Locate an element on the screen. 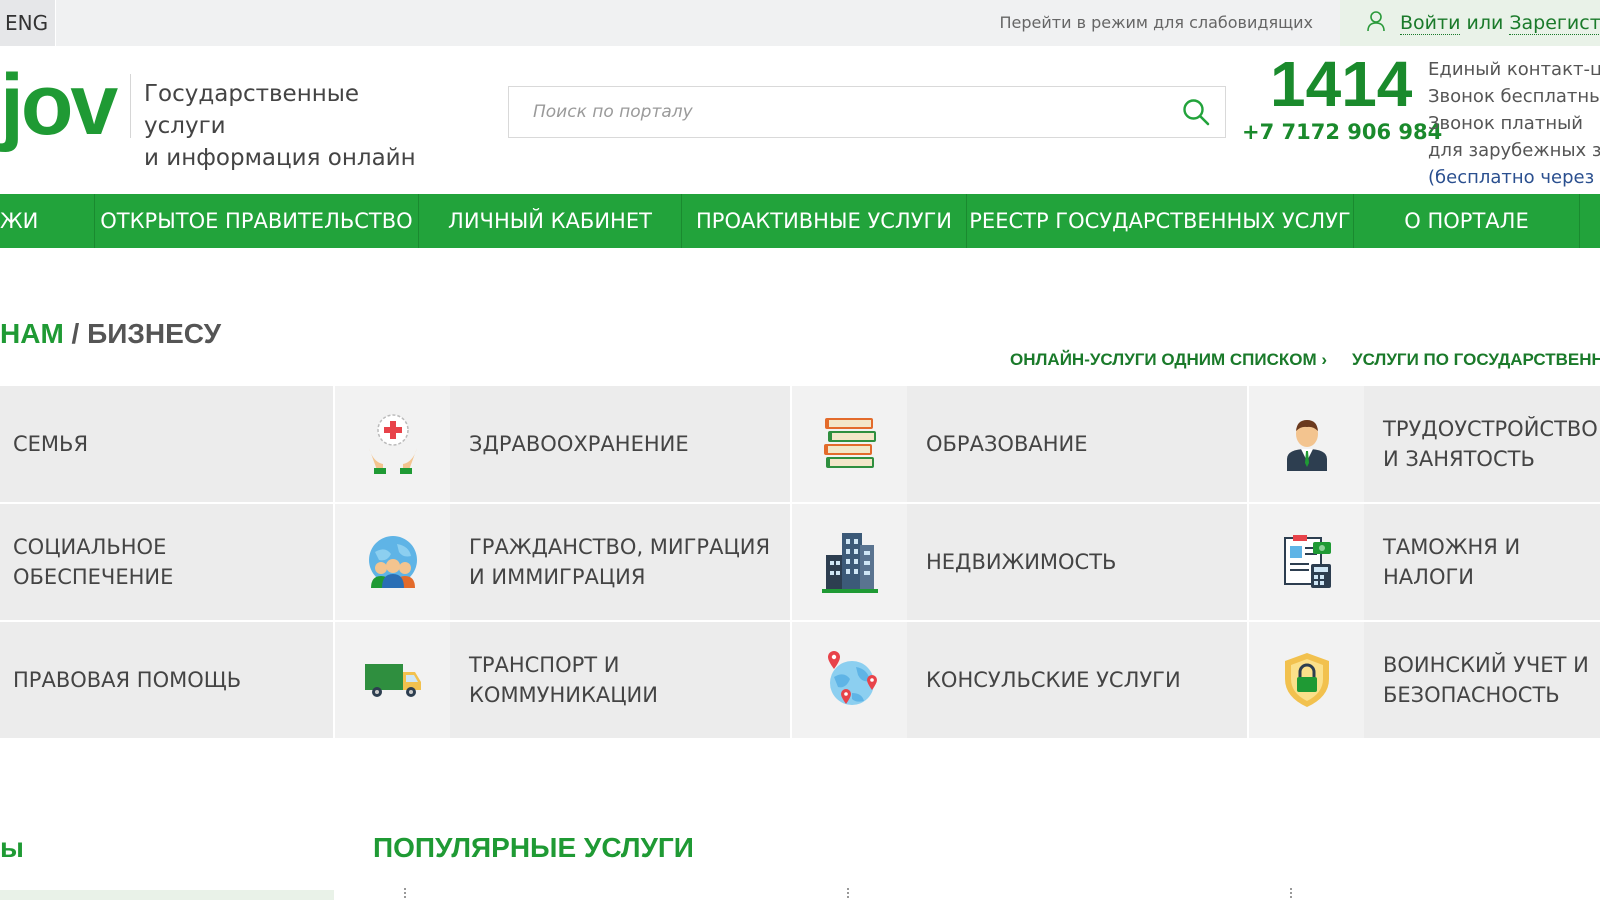 The image size is (1600, 900). tab-business: БИЗНЕСУ is located at coordinates (154, 333).